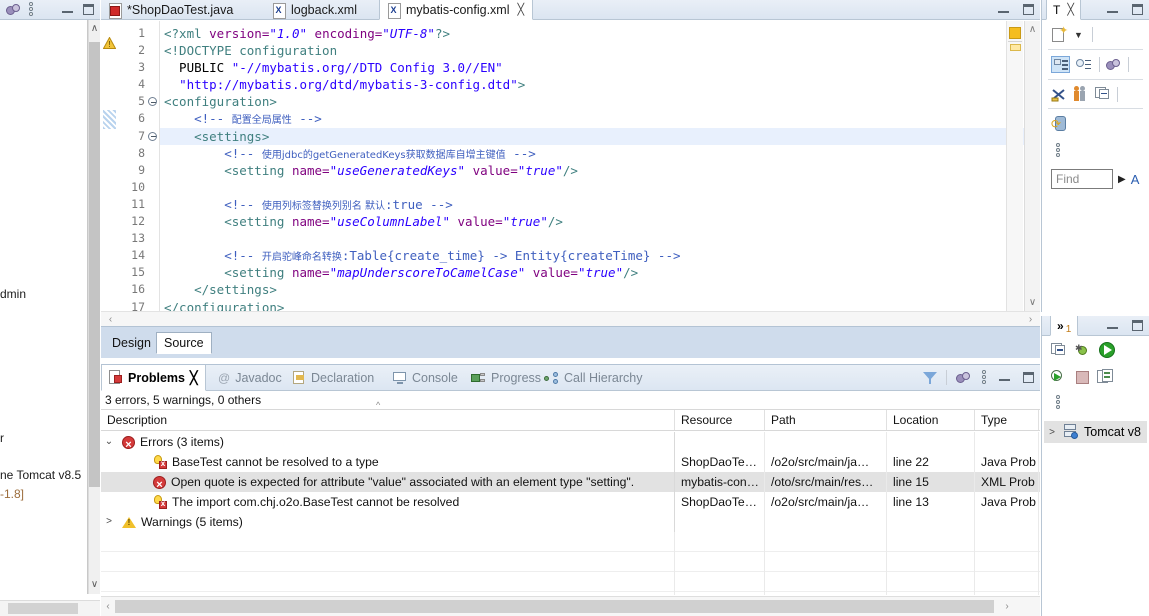 The image size is (1149, 616). Describe the element at coordinates (593, 378) in the screenshot. I see `tab-call-hierarchy: Call Hierarchy` at that location.